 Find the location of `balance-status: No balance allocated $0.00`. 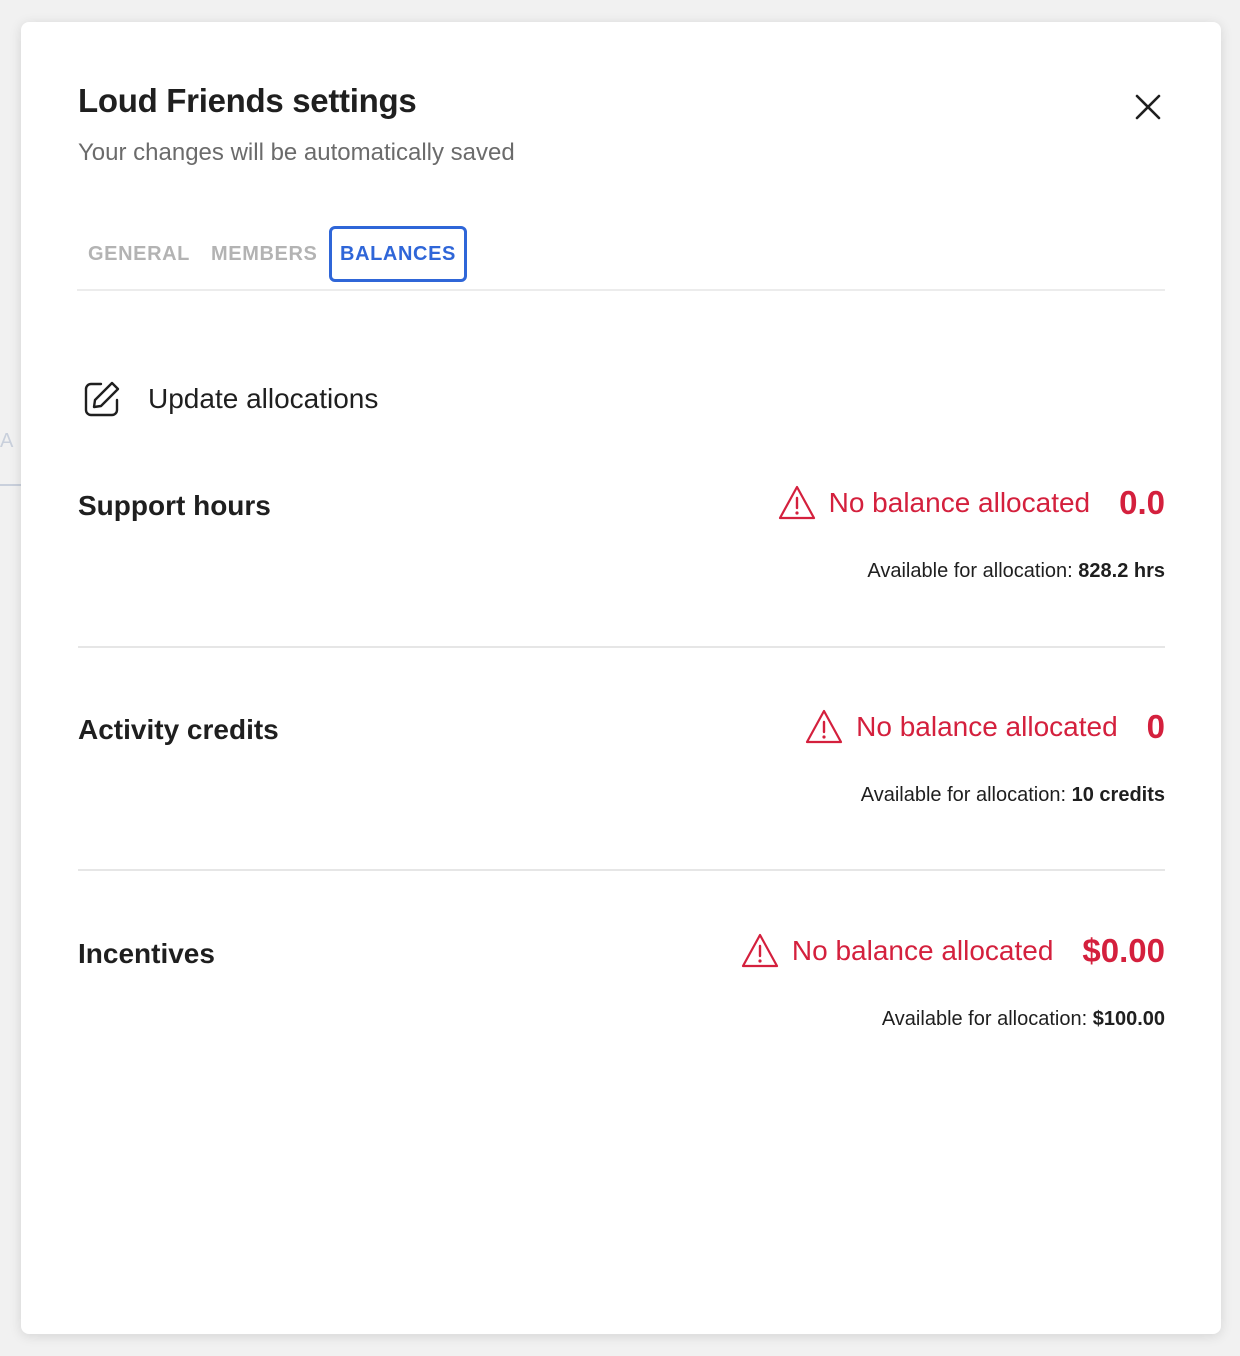

balance-status: No balance allocated $0.00 is located at coordinates (952, 951).